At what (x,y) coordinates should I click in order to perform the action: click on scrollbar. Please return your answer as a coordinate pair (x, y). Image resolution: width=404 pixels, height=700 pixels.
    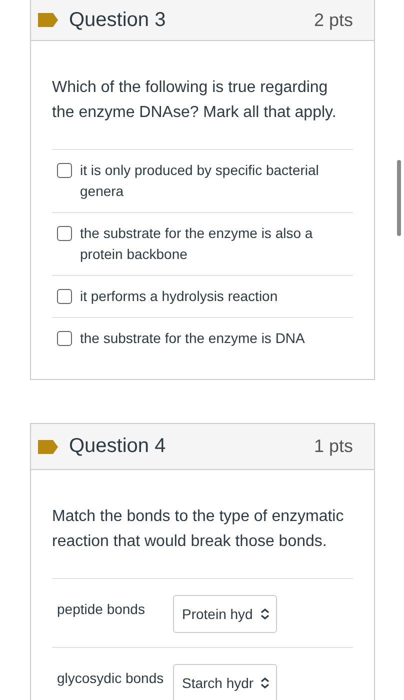
    Looking at the image, I should click on (399, 198).